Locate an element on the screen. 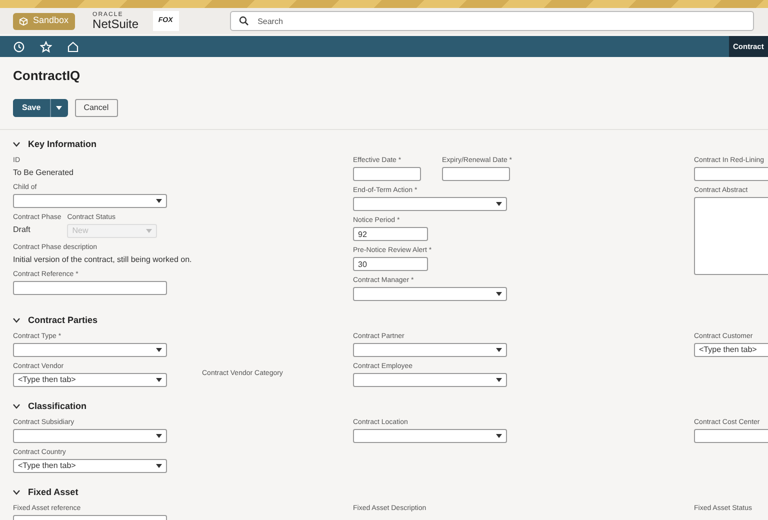 This screenshot has height=520, width=768. section-heading: Contract Parties is located at coordinates (63, 320).